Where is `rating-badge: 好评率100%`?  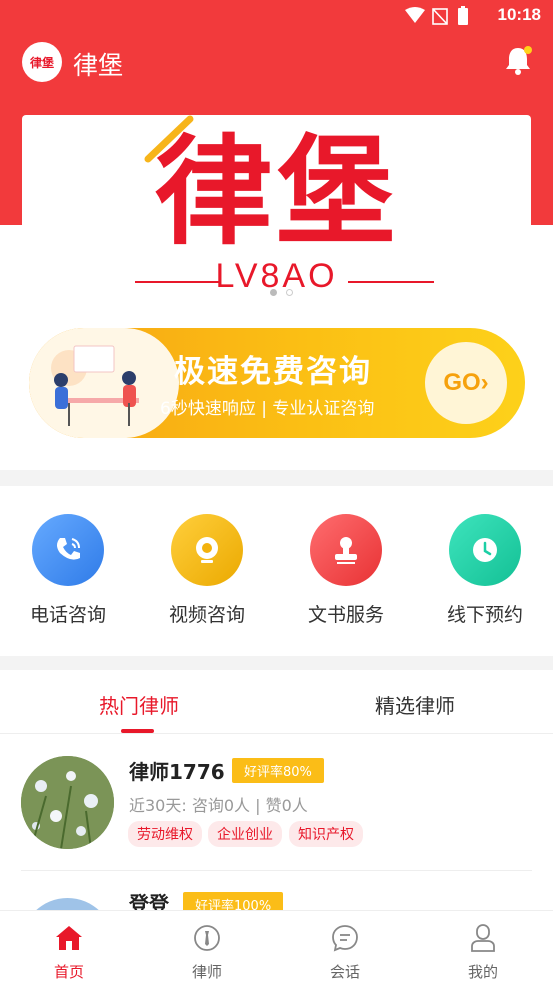 rating-badge: 好评率100% is located at coordinates (233, 901).